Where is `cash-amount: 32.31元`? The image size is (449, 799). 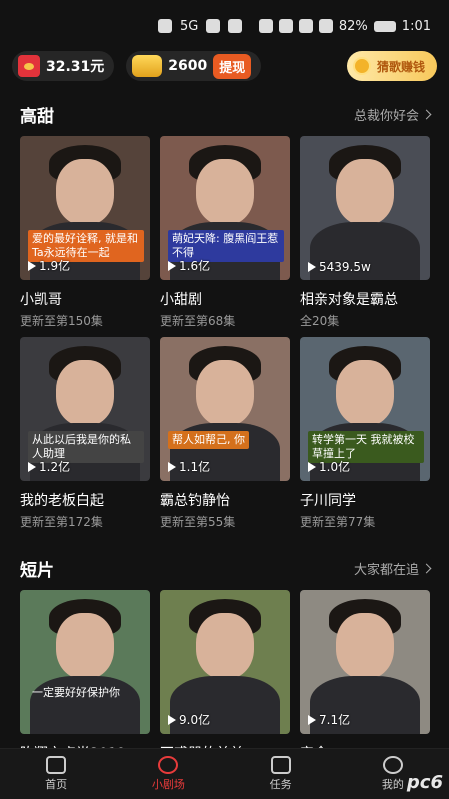
cash-amount: 32.31元 is located at coordinates (75, 67).